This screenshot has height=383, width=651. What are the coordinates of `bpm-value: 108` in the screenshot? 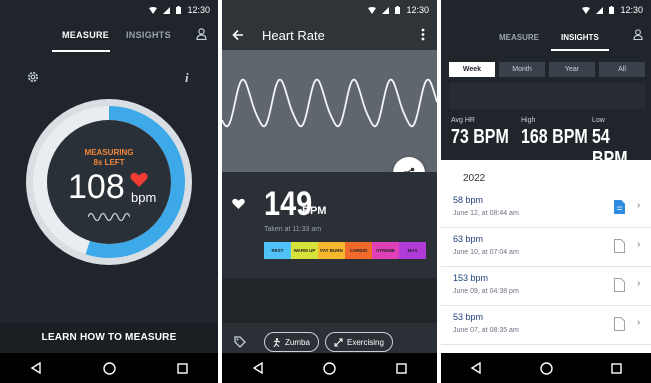 It's located at (96, 187).